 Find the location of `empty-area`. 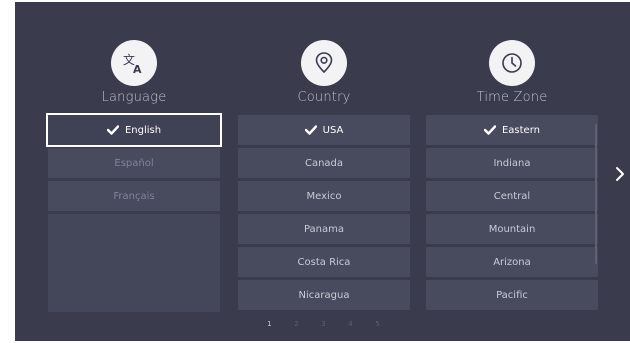

empty-area is located at coordinates (134, 263).